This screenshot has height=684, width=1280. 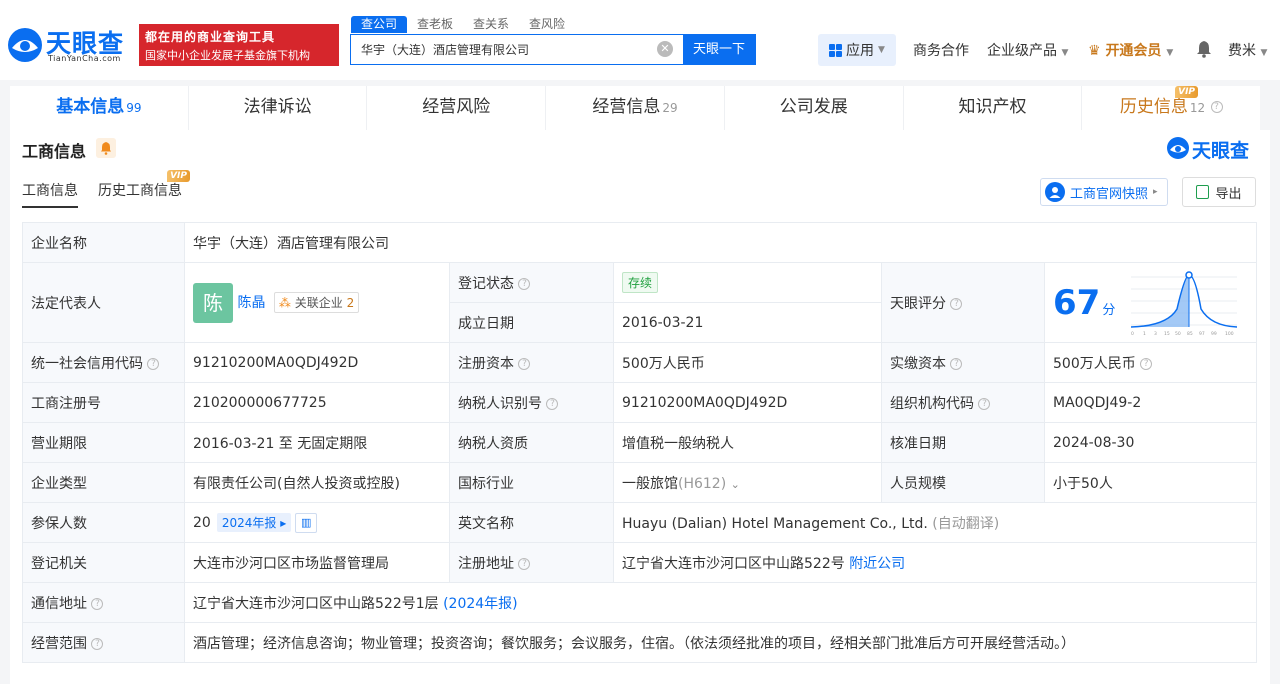 What do you see at coordinates (547, 24) in the screenshot?
I see `search-tab-risk: 查风险` at bounding box center [547, 24].